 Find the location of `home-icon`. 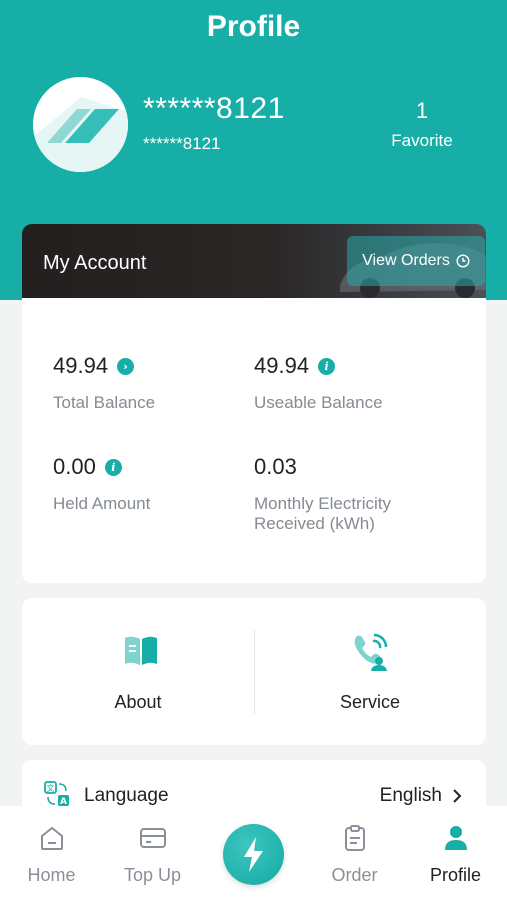

home-icon is located at coordinates (52, 838).